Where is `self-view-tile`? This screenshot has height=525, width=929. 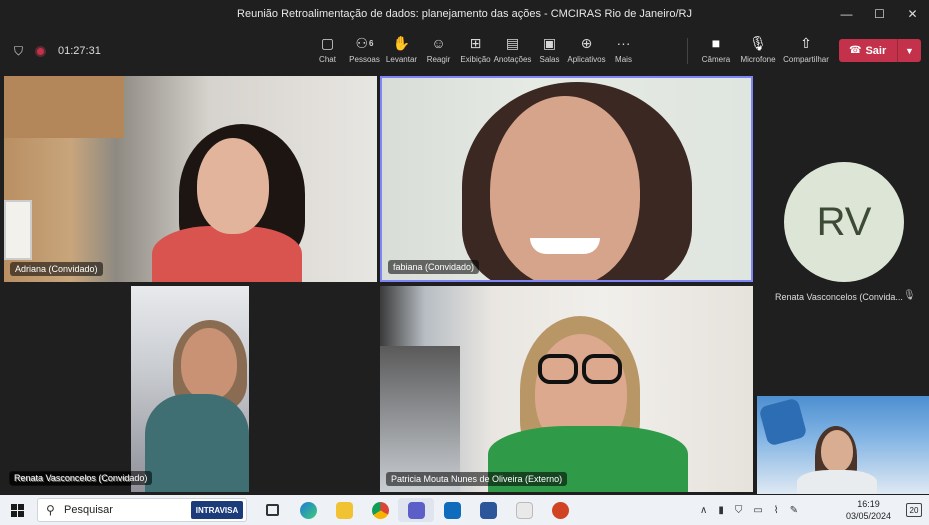 self-view-tile is located at coordinates (843, 445).